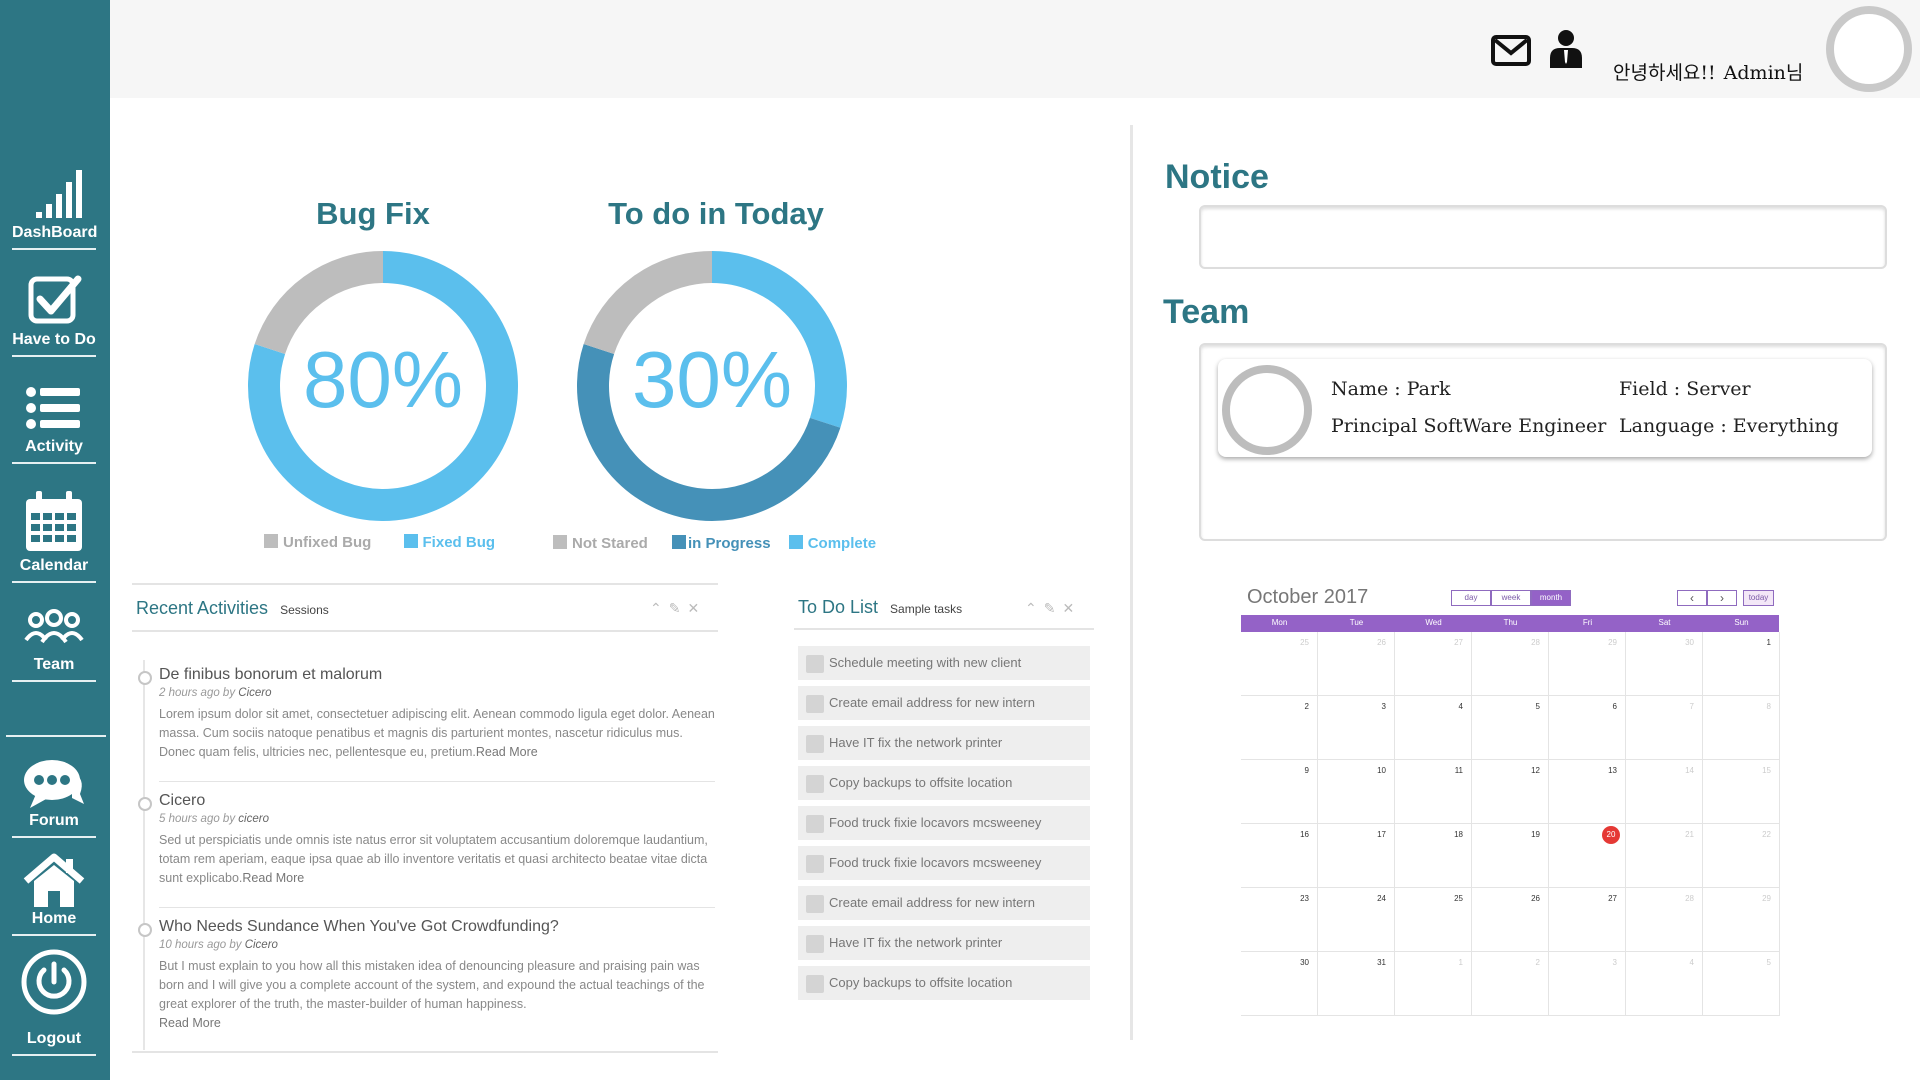  What do you see at coordinates (1356, 984) in the screenshot?
I see `calendar-day-cell: 31` at bounding box center [1356, 984].